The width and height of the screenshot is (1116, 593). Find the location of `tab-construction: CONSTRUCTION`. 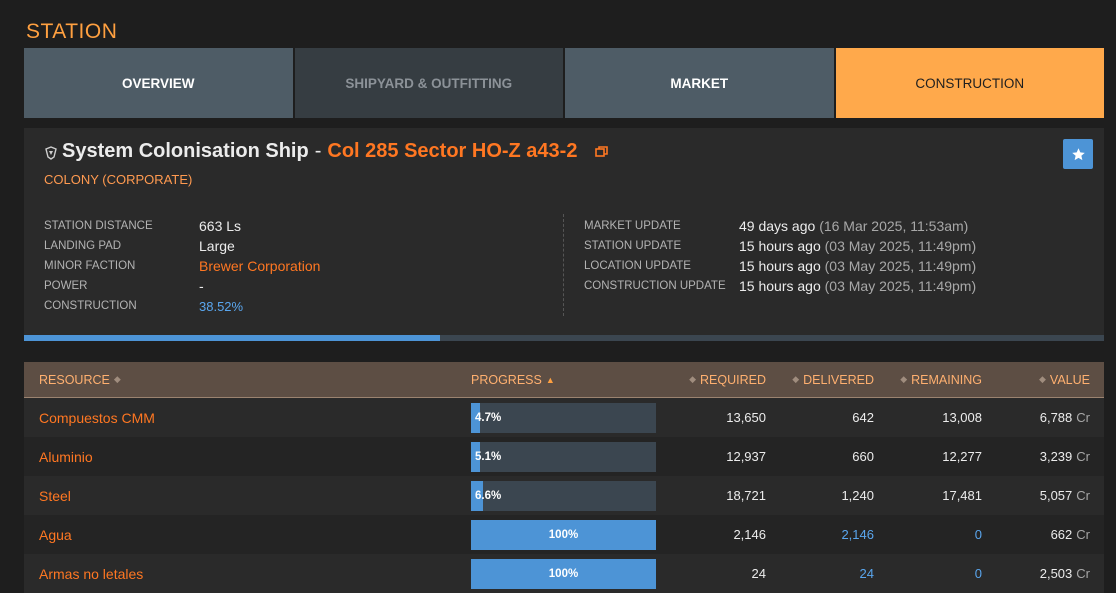

tab-construction: CONSTRUCTION is located at coordinates (969, 83).